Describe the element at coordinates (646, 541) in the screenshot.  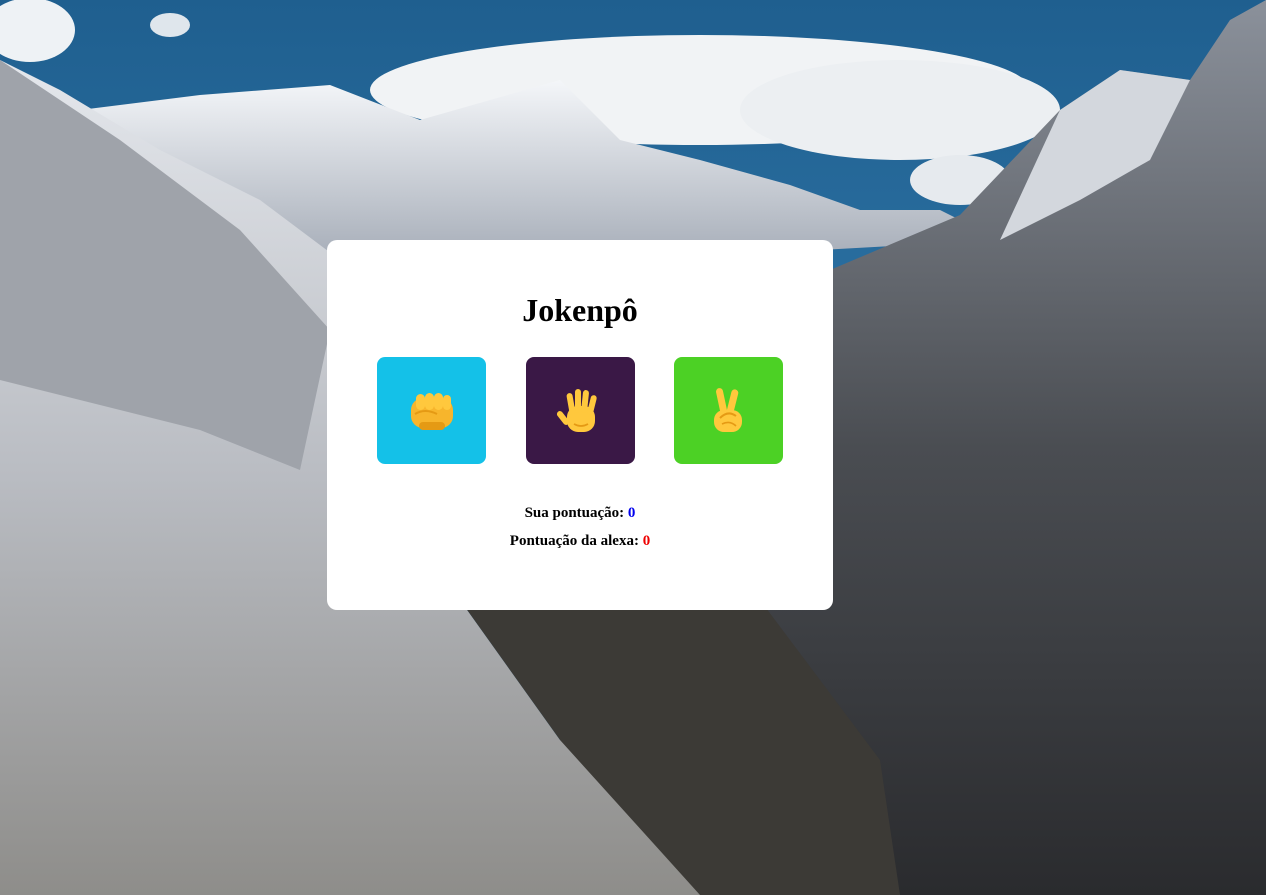
I see `alexa-score-value: 0` at that location.